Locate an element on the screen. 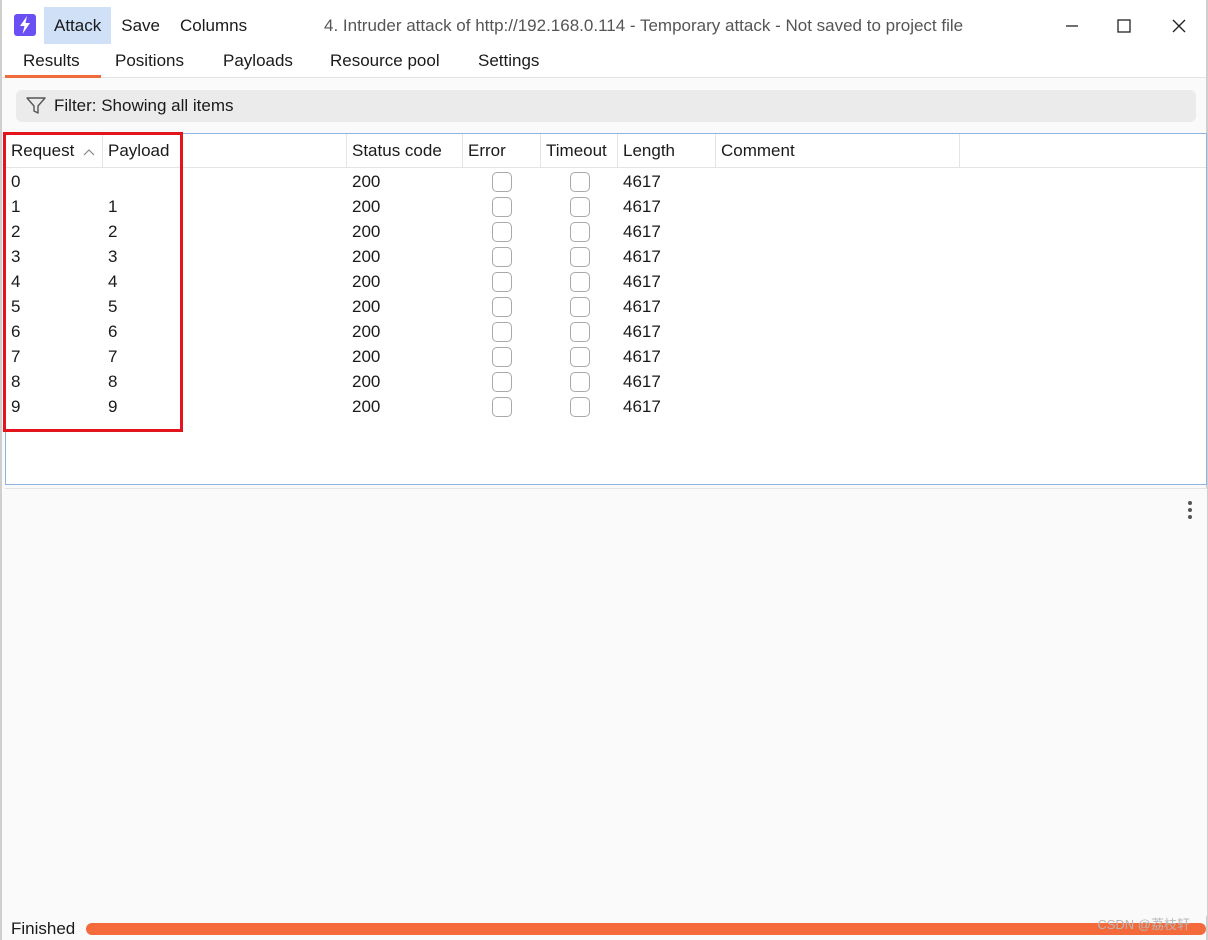 This screenshot has height=940, width=1208. maximize-icon is located at coordinates (1124, 26).